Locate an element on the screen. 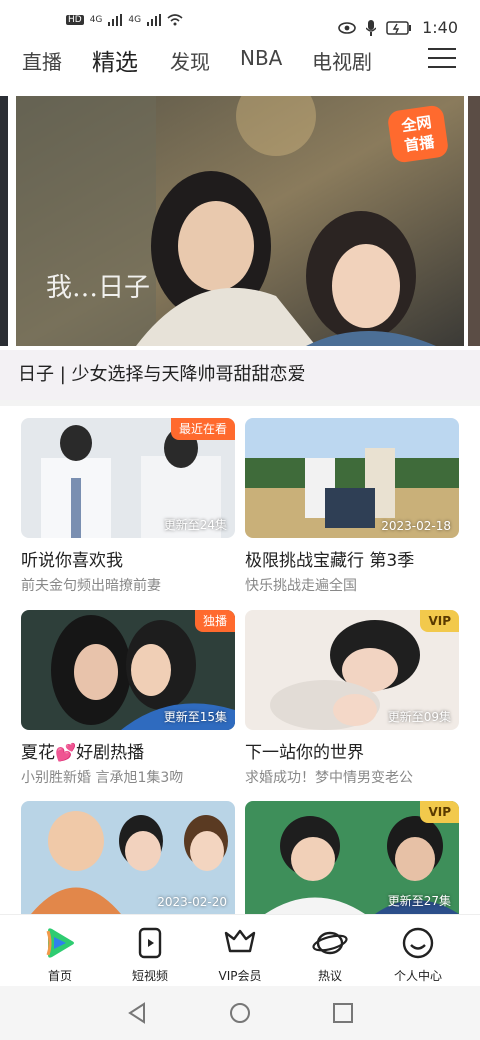  bottom-nav-home: 首页 is located at coordinates (60, 954).